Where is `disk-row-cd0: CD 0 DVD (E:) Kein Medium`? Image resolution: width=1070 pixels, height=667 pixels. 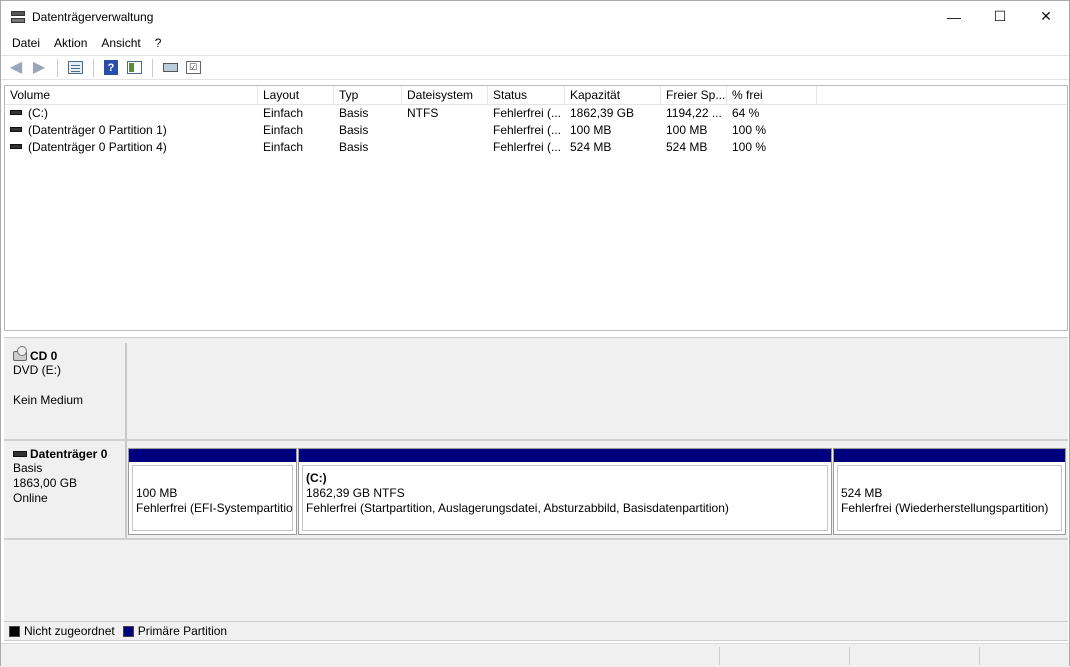
disk-row-cd0: CD 0 DVD (E:) Kein Medium is located at coordinates (536, 391).